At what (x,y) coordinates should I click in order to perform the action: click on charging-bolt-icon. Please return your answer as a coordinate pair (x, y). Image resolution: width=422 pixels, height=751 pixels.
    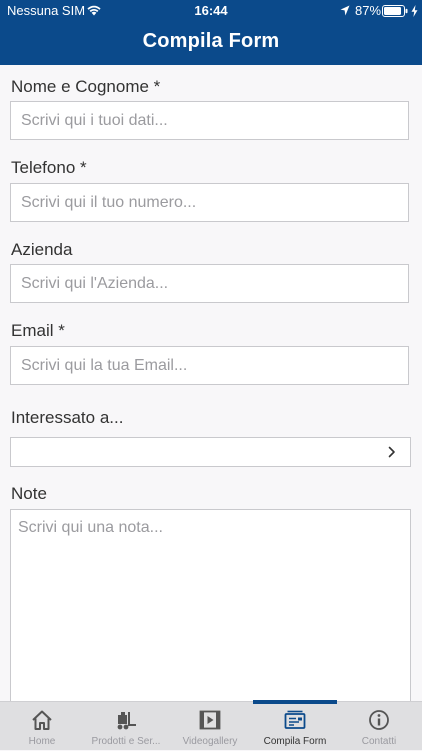
    Looking at the image, I should click on (414, 11).